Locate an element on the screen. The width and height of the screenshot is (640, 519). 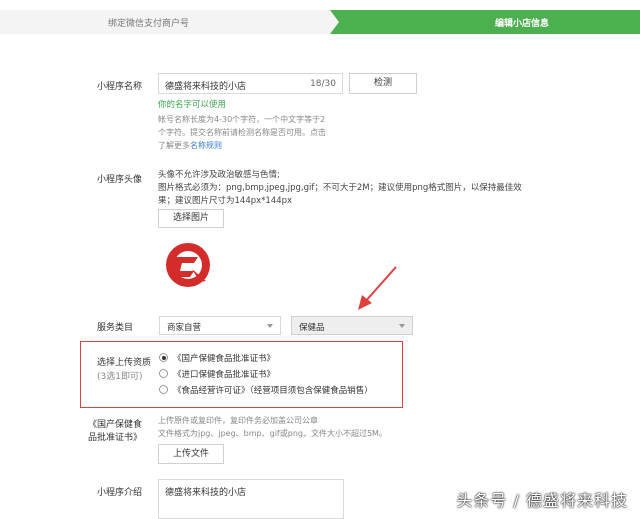
certificate-hint-line1: 上传原件或复印件，复印件务必加盖公司公章 is located at coordinates (238, 420).